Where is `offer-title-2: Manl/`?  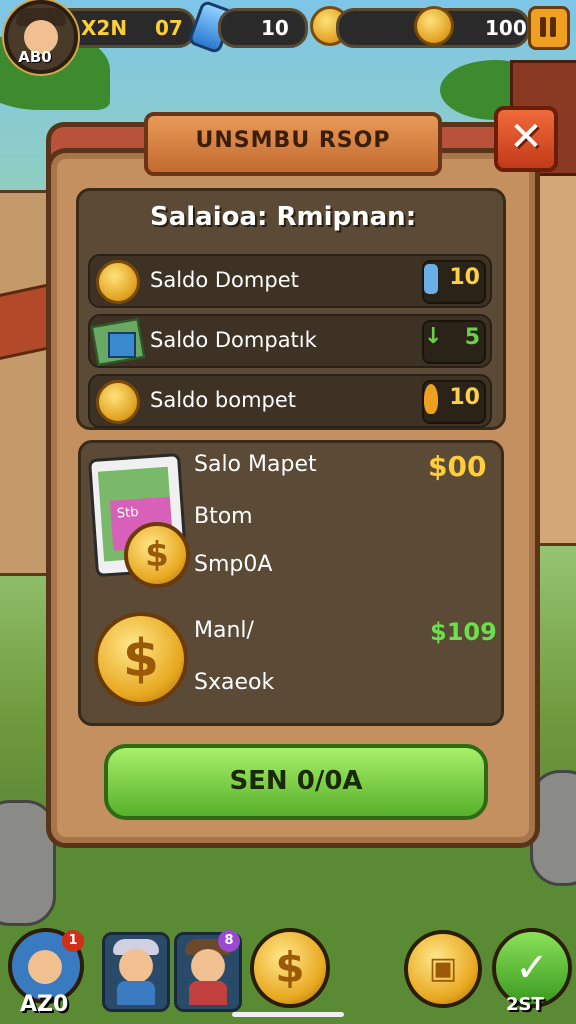 offer-title-2: Manl/ is located at coordinates (224, 630).